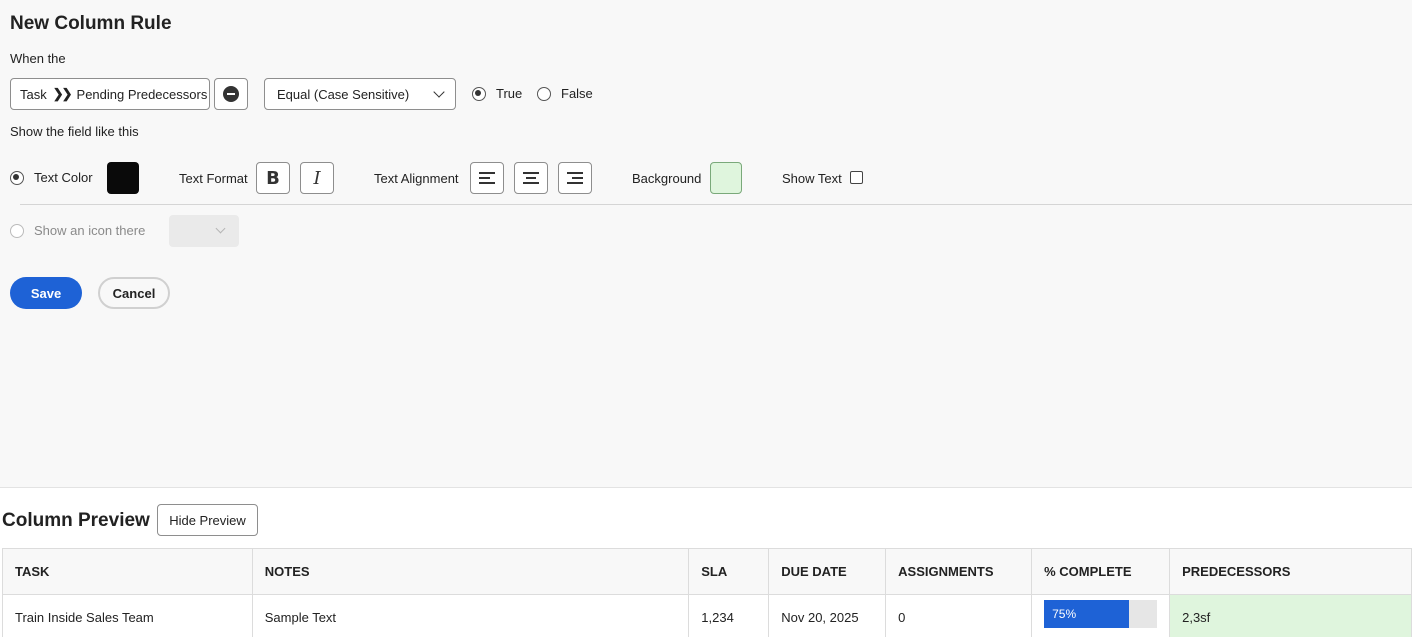 The width and height of the screenshot is (1412, 637). I want to click on text-color-radio, so click(17, 178).